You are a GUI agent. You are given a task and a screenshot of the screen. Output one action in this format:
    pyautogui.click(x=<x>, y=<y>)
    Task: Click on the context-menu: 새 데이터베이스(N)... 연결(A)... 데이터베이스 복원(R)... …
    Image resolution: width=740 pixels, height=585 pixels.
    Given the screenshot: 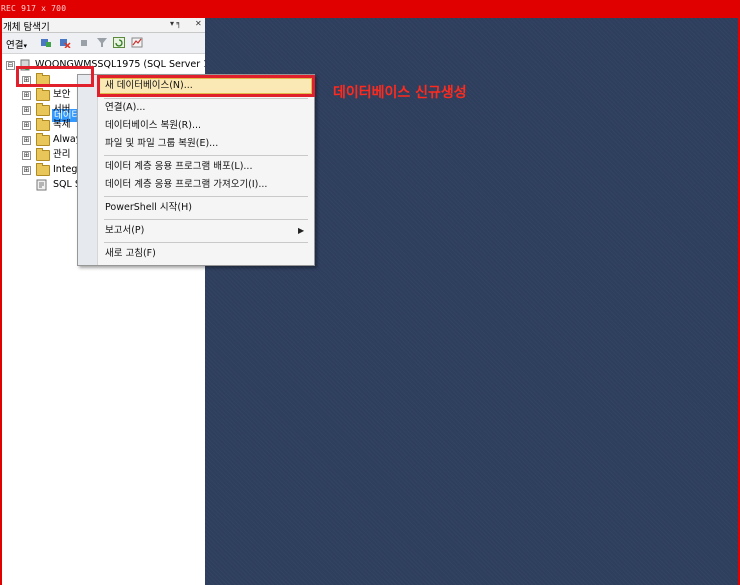 What is the action you would take?
    pyautogui.click(x=196, y=170)
    